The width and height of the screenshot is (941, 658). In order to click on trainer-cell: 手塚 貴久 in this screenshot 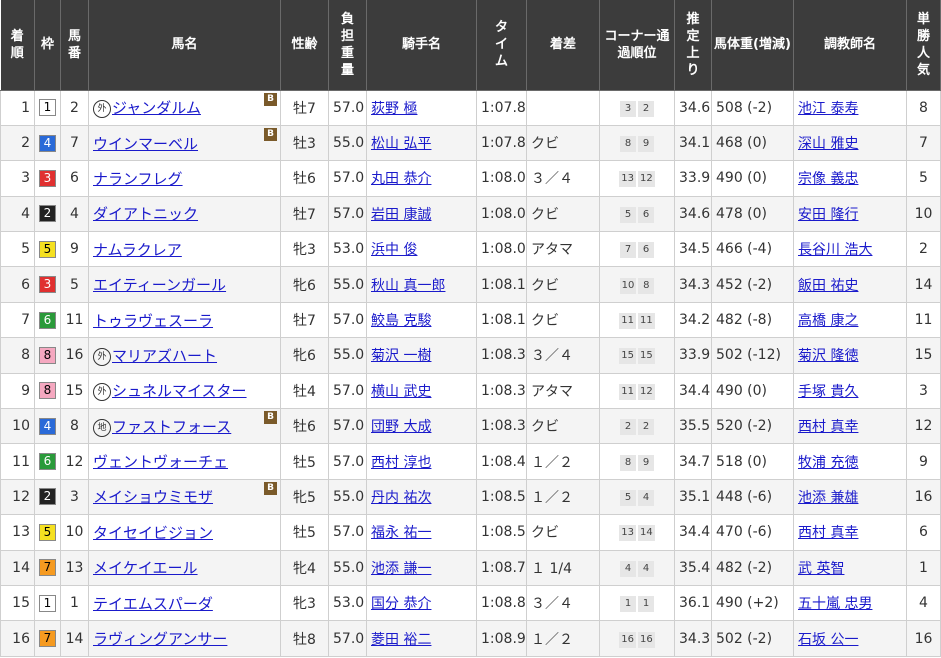, I will do `click(850, 391)`.